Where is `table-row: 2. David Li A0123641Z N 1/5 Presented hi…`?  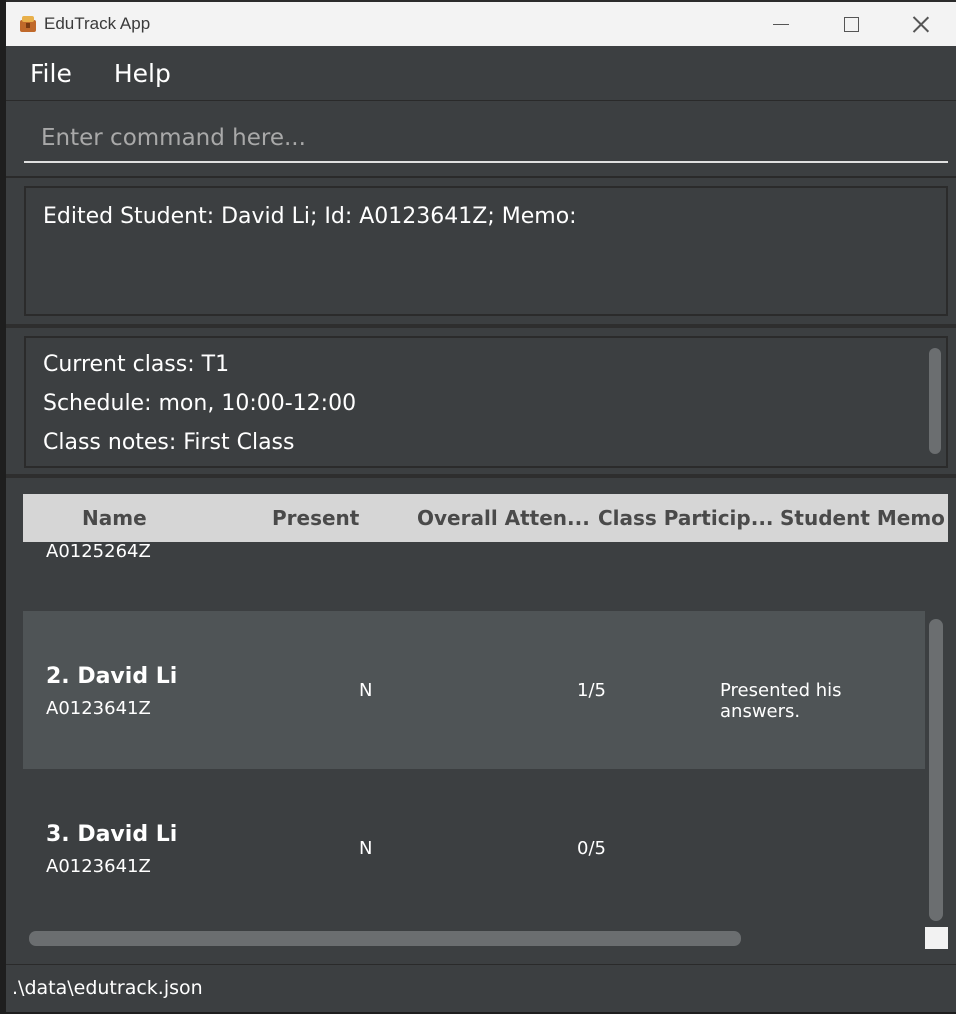
table-row: 2. David Li A0123641Z N 1/5 Presented hi… is located at coordinates (474, 690).